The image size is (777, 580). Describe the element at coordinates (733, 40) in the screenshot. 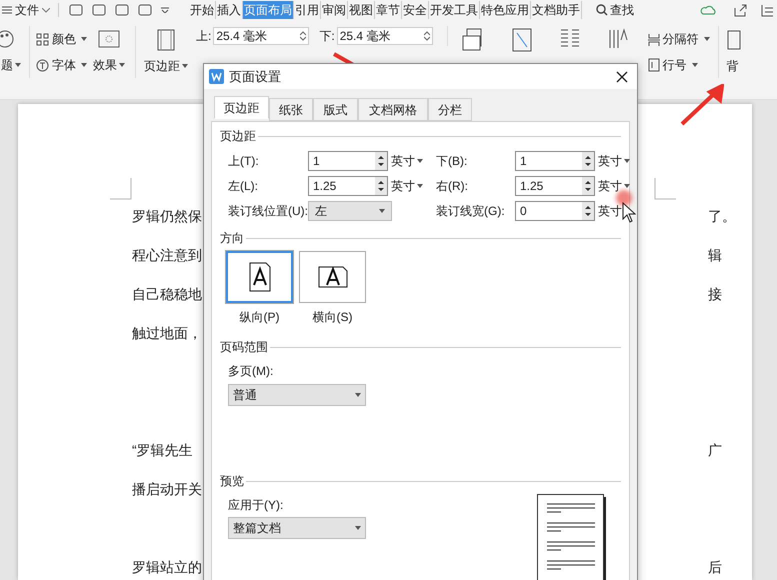

I see `background-icon` at that location.